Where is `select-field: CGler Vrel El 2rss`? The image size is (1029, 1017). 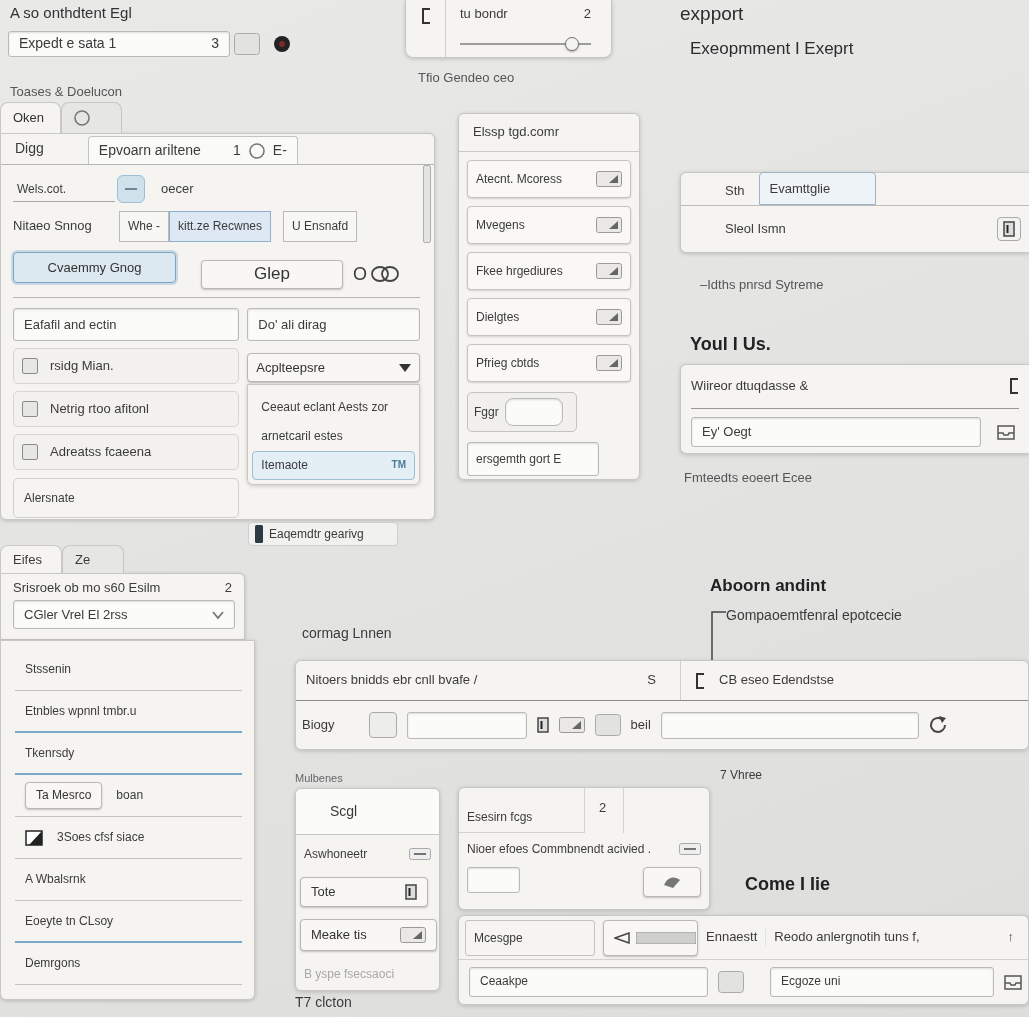 select-field: CGler Vrel El 2rss is located at coordinates (124, 615).